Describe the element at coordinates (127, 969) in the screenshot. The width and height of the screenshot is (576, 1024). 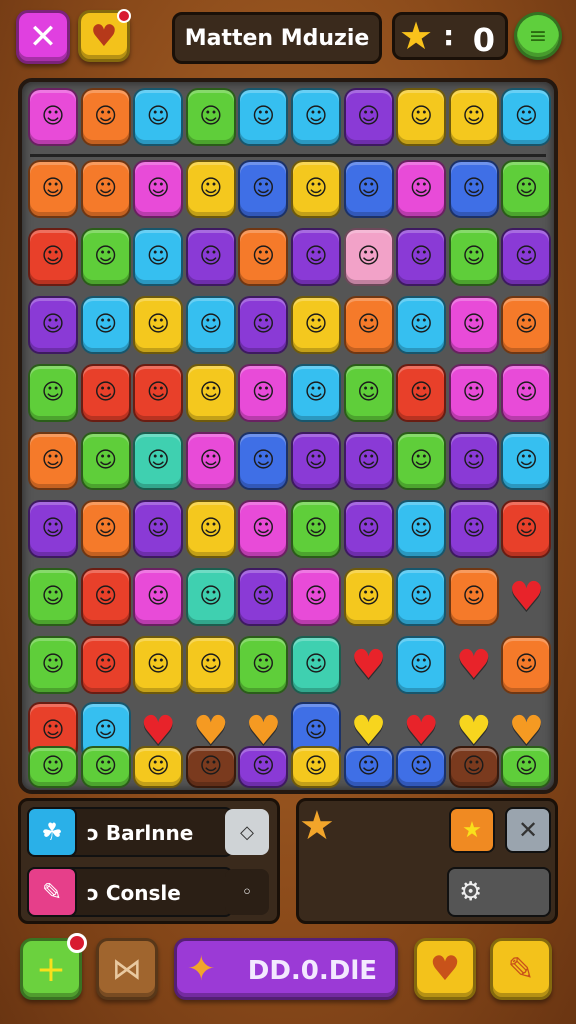
I see `bowtie-button: ⋈` at that location.